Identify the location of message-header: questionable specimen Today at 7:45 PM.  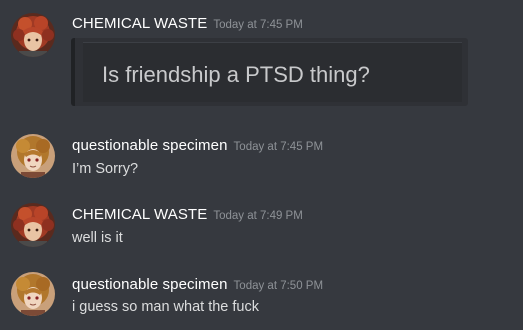
(197, 146).